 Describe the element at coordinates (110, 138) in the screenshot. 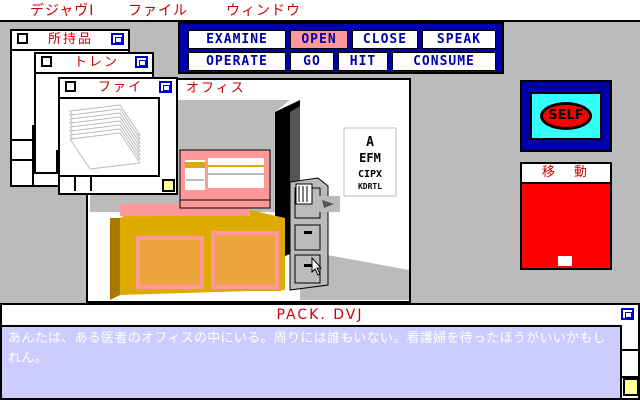

I see `card-stack-icon` at that location.